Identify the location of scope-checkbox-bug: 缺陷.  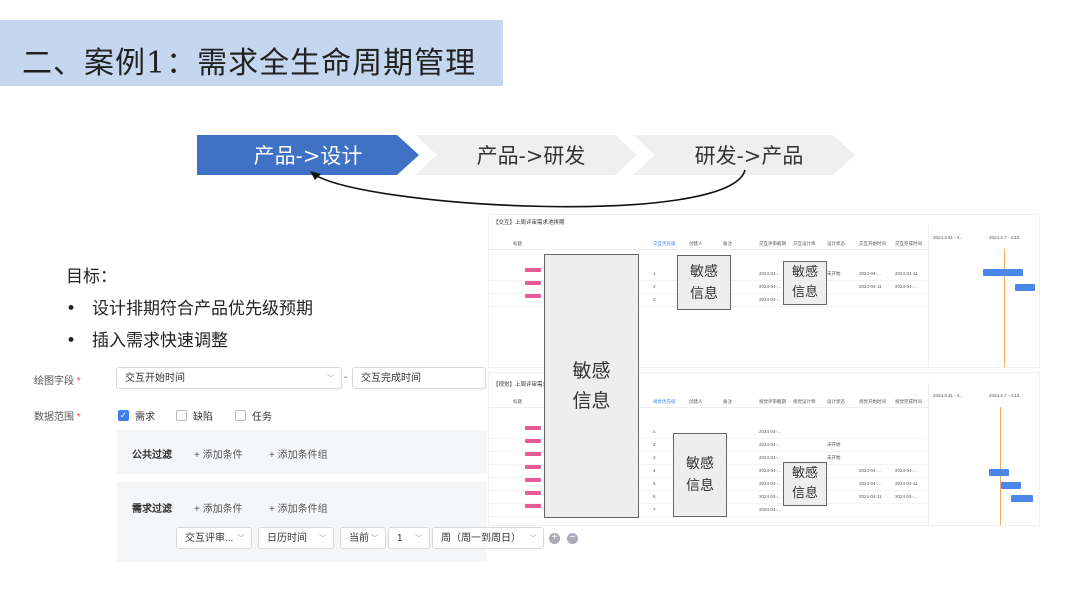
(194, 415).